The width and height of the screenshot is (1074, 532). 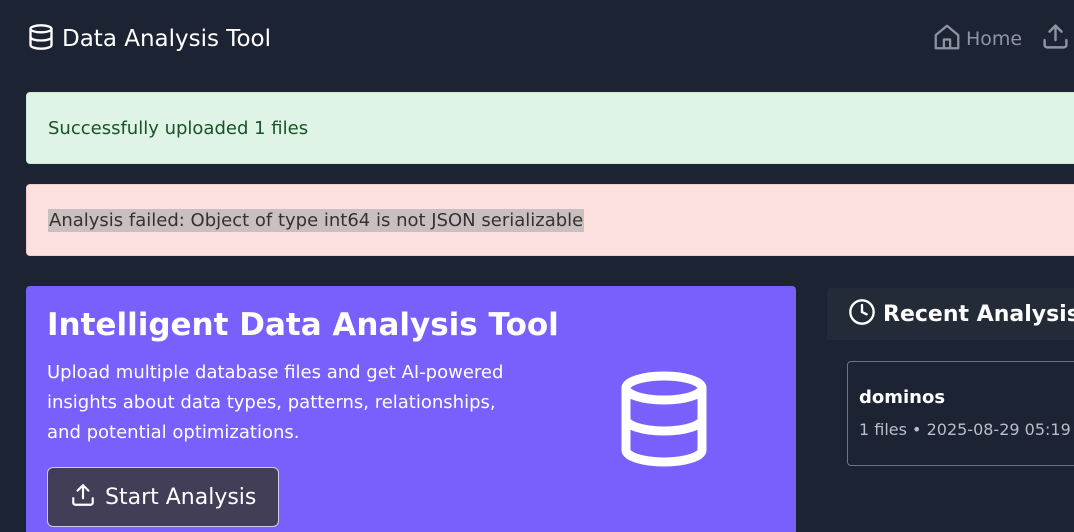 I want to click on nav-home-label: Home, so click(x=994, y=39).